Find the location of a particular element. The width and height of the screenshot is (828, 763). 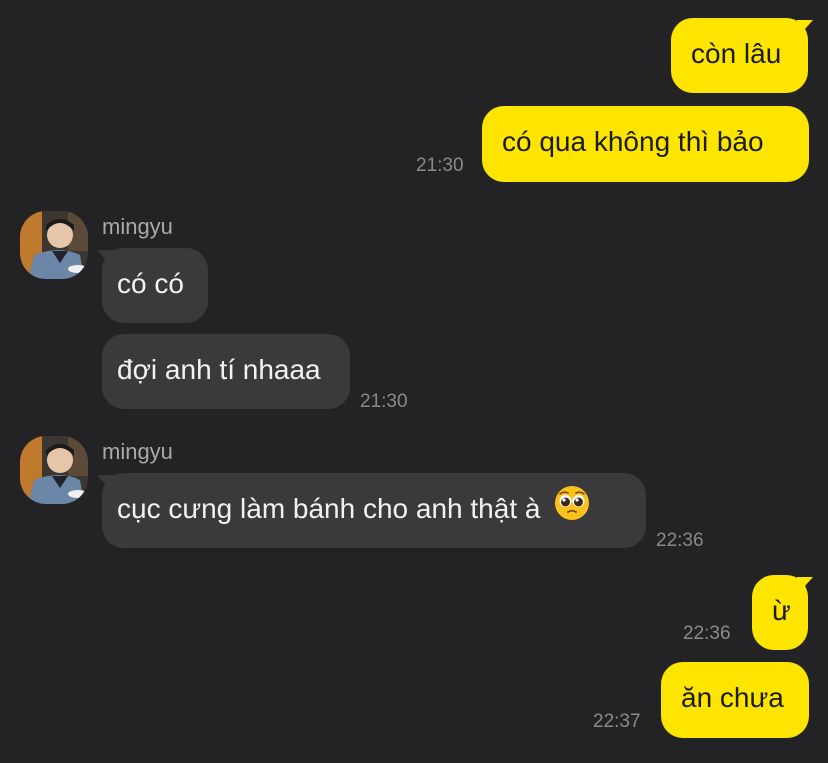

message-text: đợi anh tí nhaaa is located at coordinates (219, 369).